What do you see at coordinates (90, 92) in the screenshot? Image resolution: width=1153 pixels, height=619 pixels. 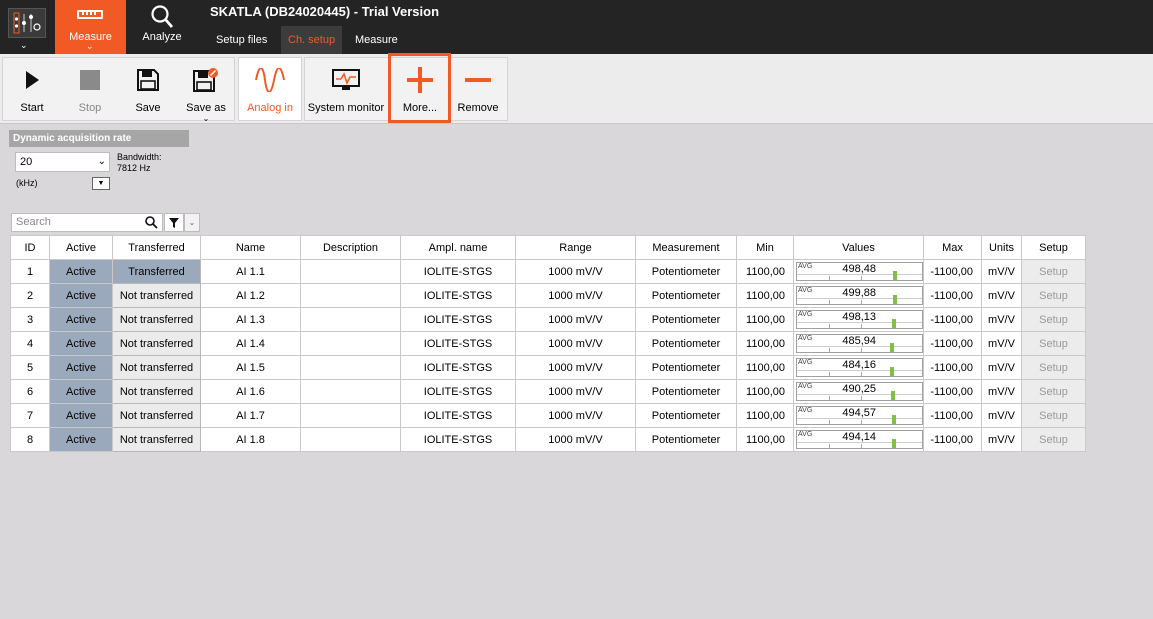 I see `stop-button: Stop` at bounding box center [90, 92].